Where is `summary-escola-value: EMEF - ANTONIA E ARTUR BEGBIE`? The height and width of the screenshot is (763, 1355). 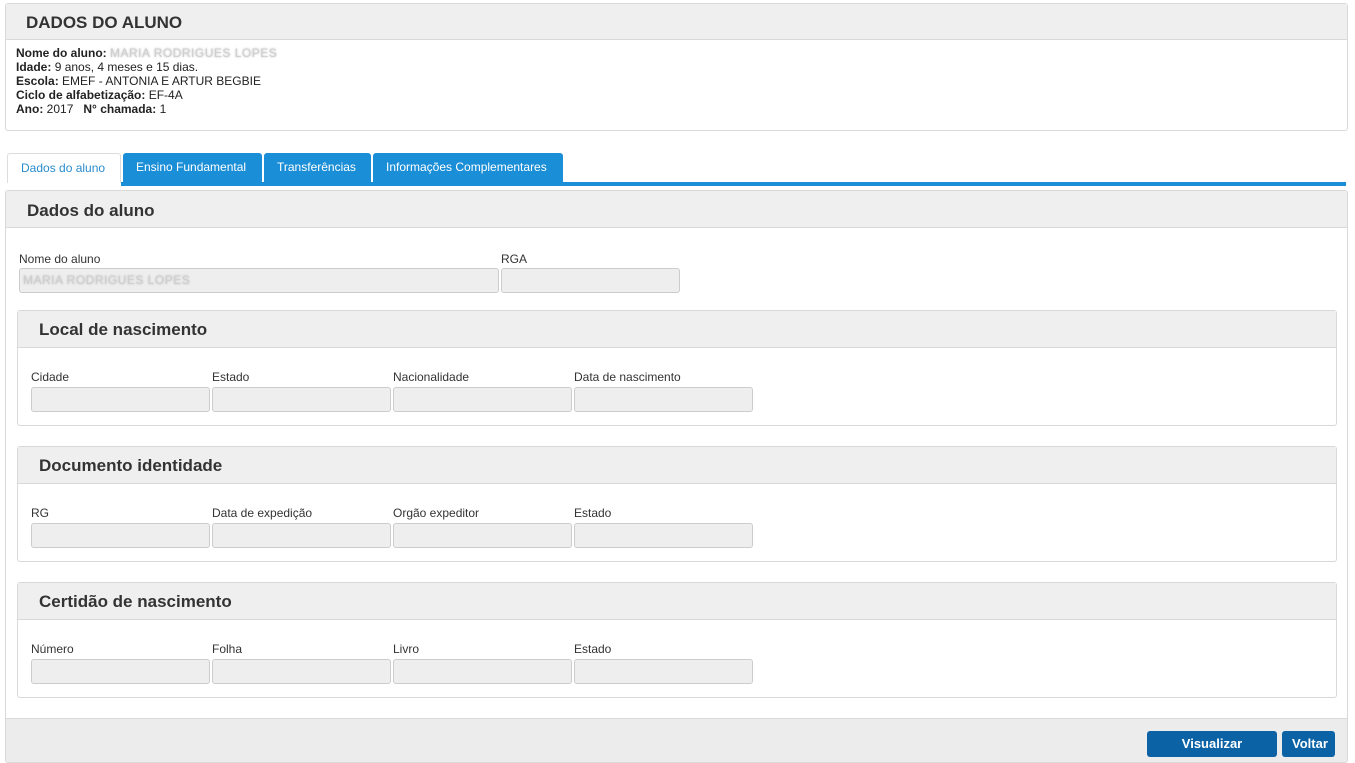
summary-escola-value: EMEF - ANTONIA E ARTUR BEGBIE is located at coordinates (161, 81).